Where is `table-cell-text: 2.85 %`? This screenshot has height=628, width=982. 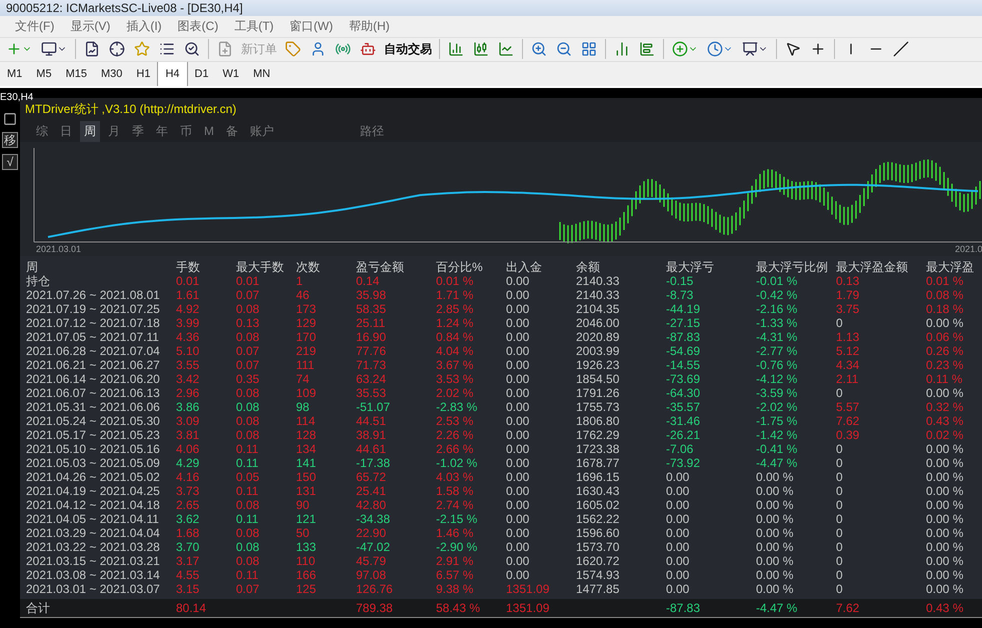 table-cell-text: 2.85 % is located at coordinates (455, 309).